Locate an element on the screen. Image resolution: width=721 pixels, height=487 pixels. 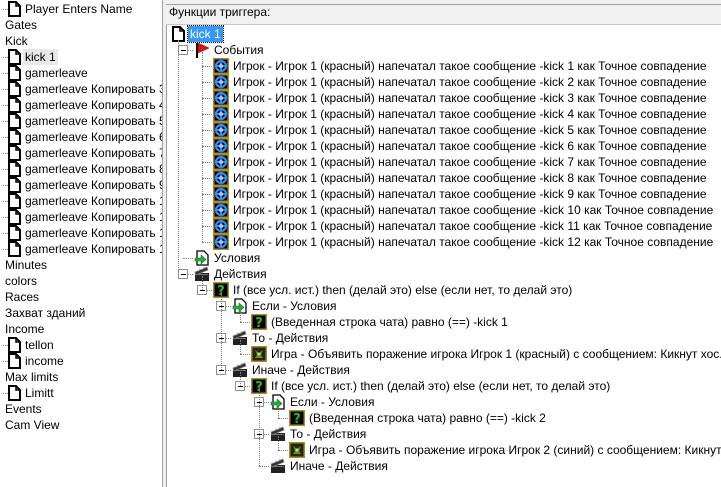
function-tree-label: То - Действия is located at coordinates (328, 434).